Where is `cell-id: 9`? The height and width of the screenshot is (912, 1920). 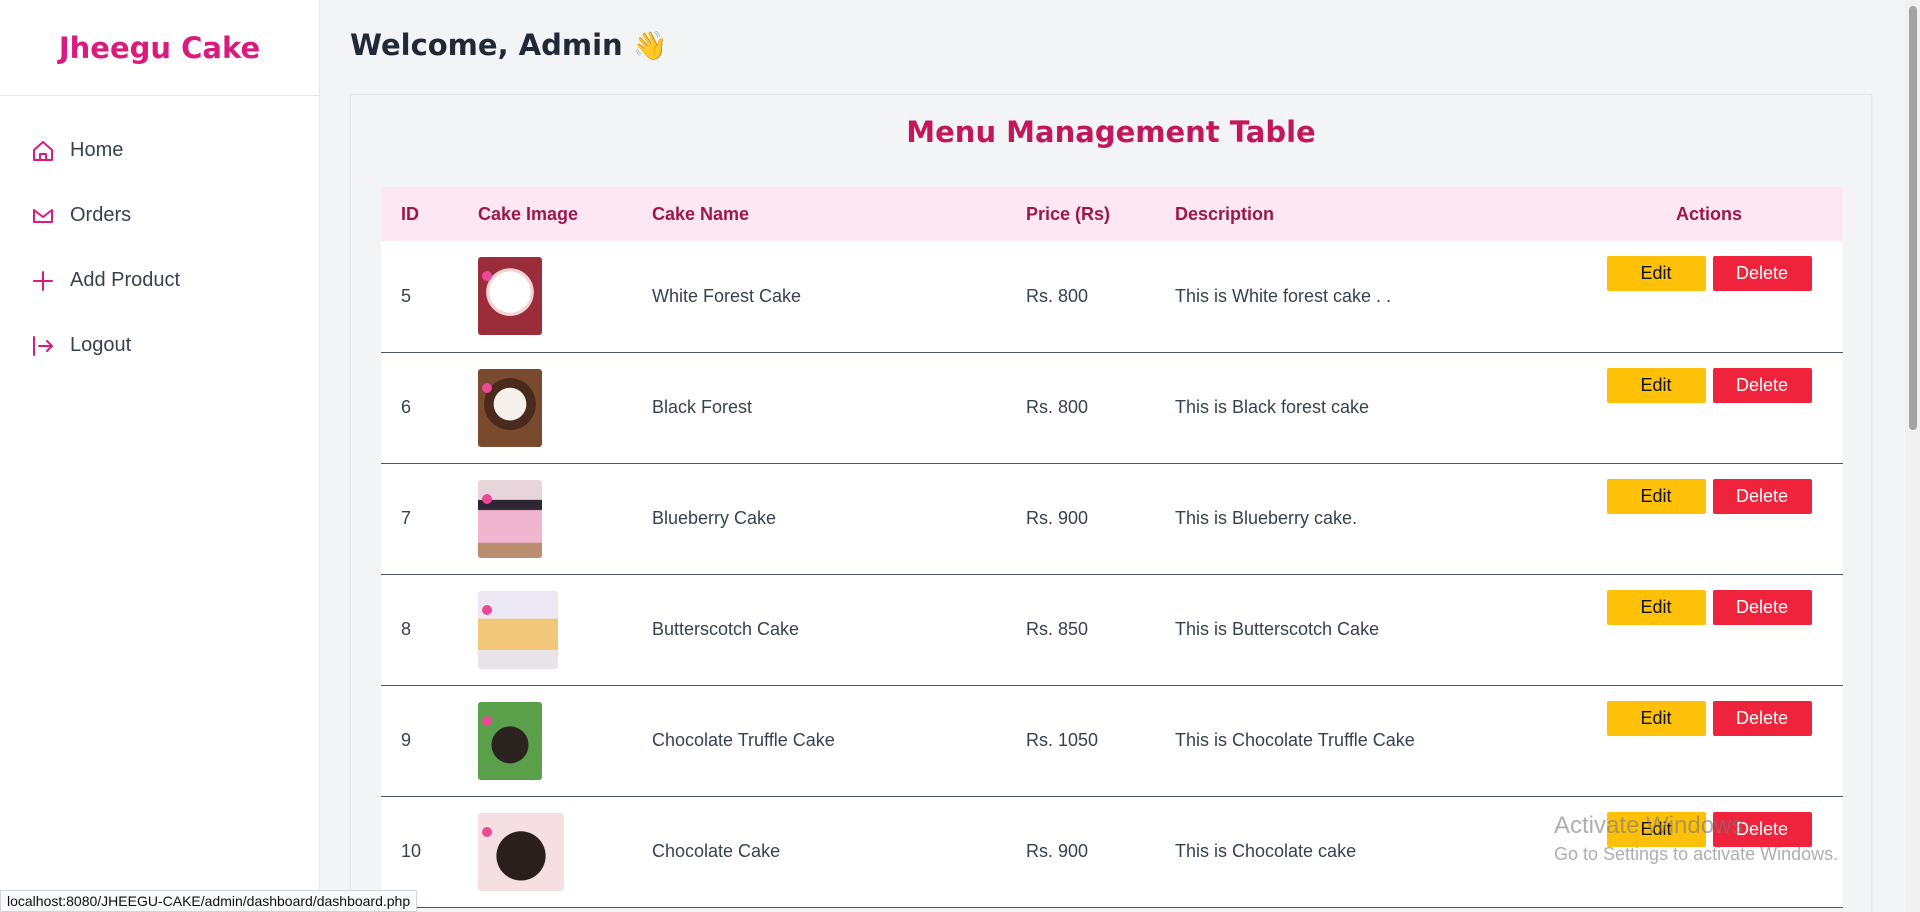
cell-id: 9 is located at coordinates (406, 740).